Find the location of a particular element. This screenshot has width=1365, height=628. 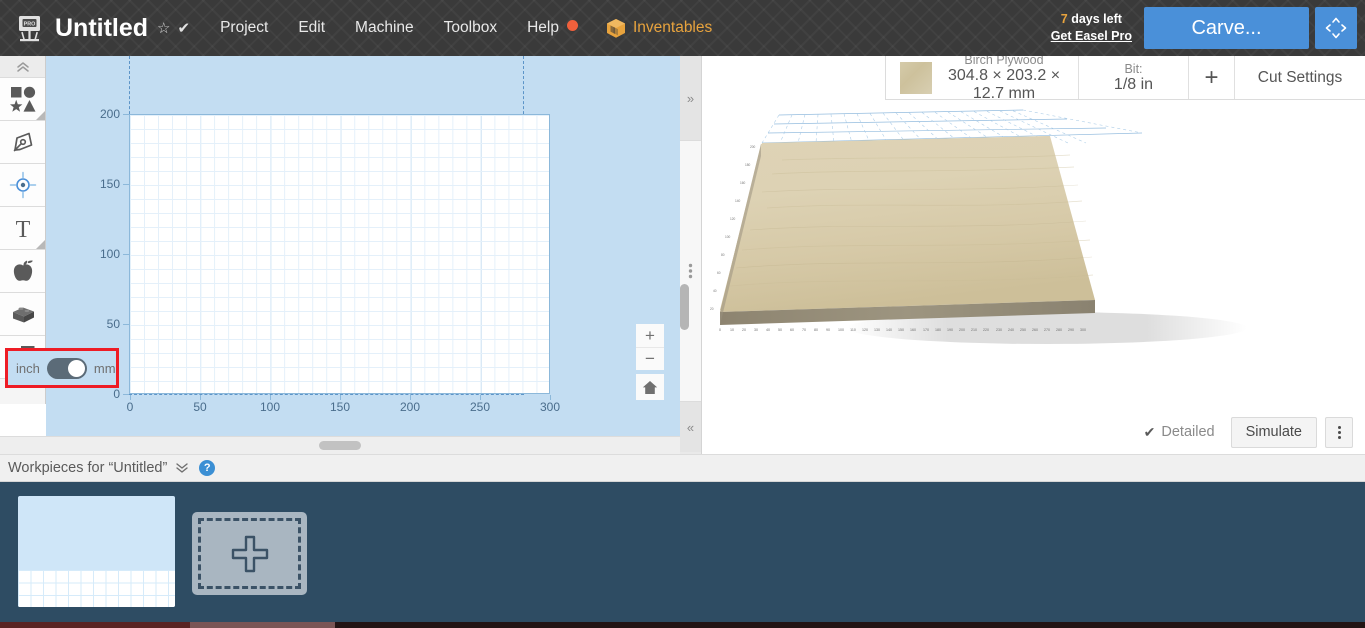

add-bit-button: + is located at coordinates (1211, 77).